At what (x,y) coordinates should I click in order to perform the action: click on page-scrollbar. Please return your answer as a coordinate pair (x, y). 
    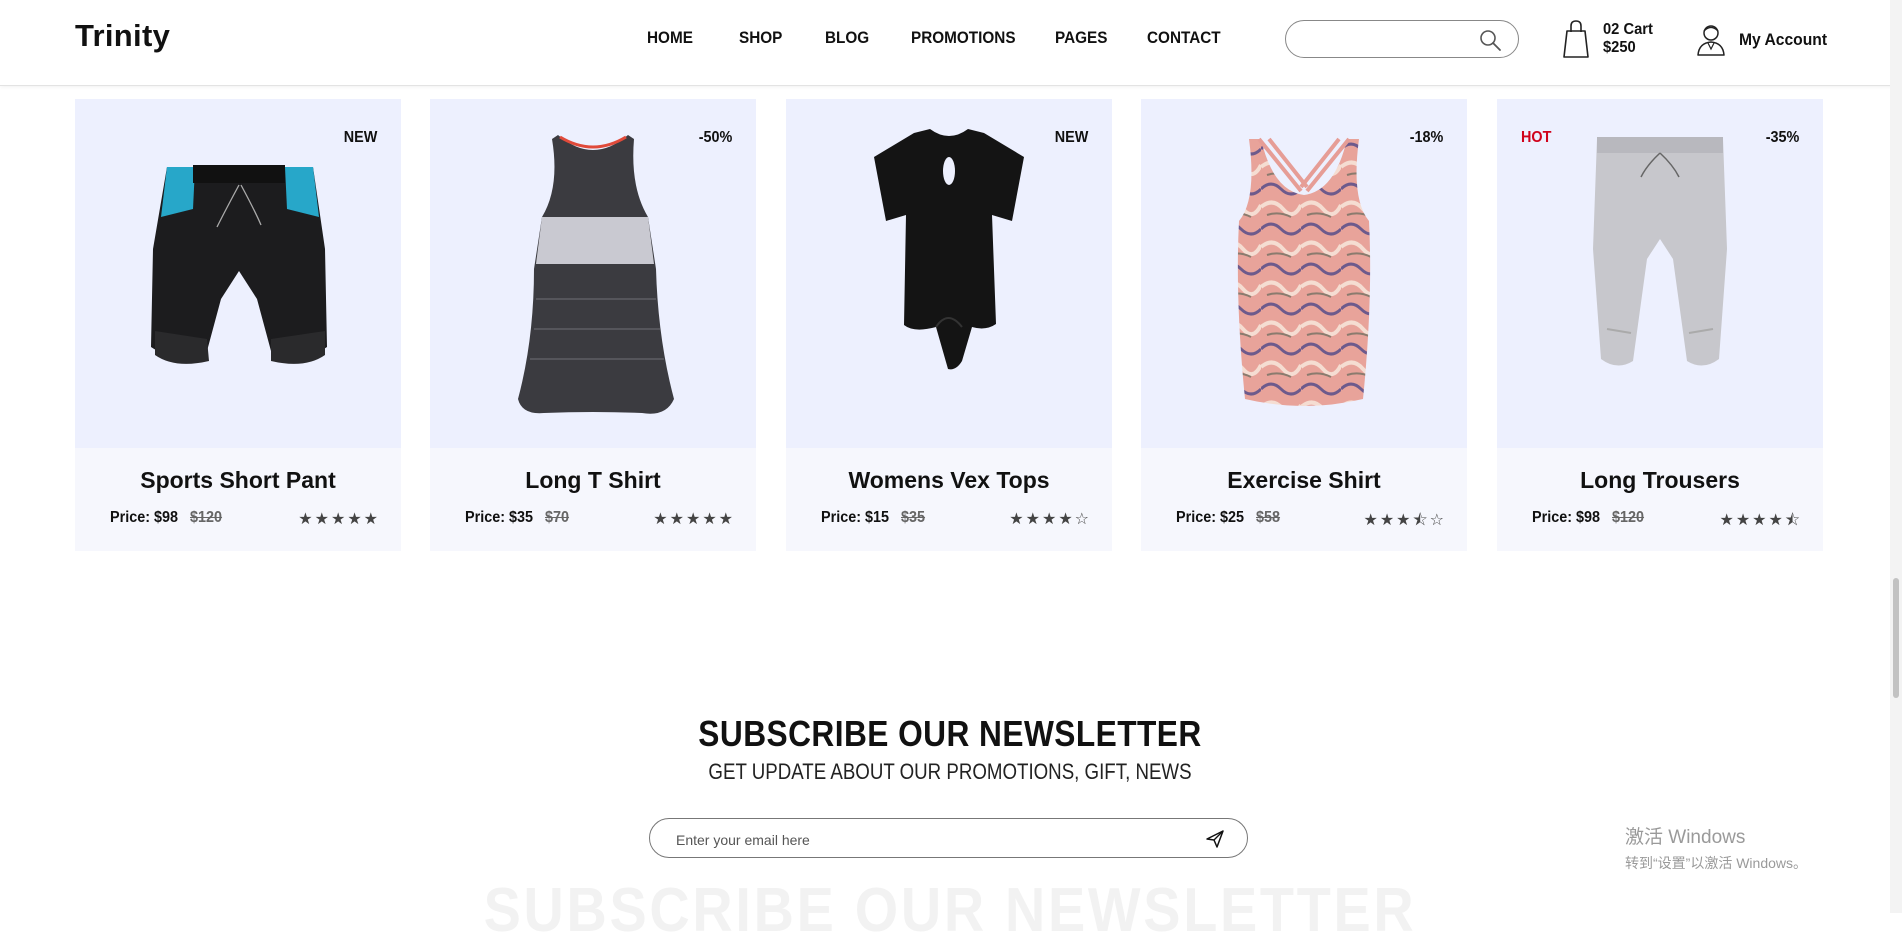
    Looking at the image, I should click on (1896, 456).